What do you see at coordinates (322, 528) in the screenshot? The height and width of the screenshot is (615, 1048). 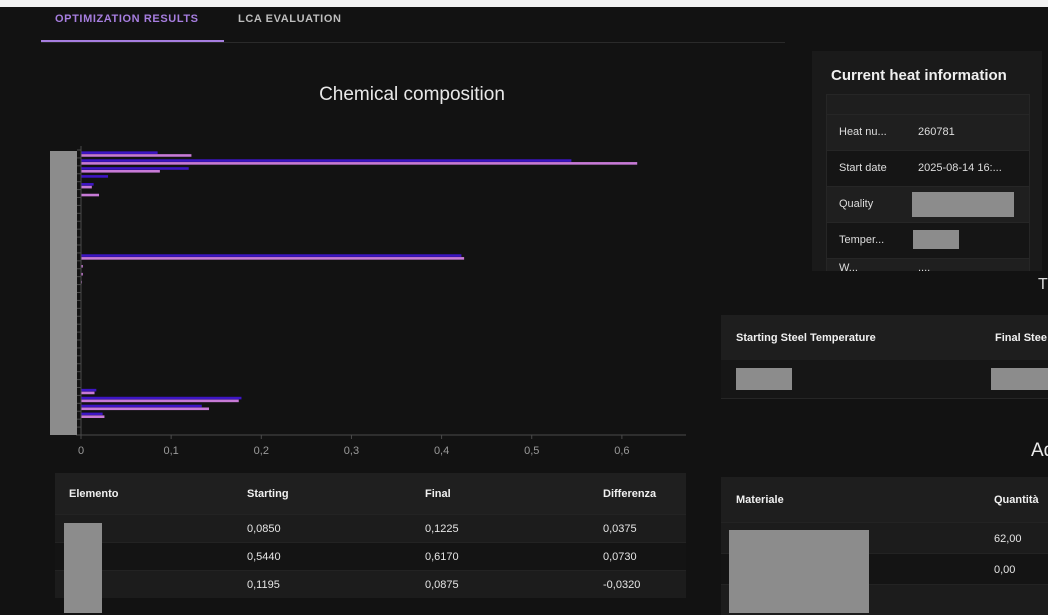 I see `starting-cell: 0,0850` at bounding box center [322, 528].